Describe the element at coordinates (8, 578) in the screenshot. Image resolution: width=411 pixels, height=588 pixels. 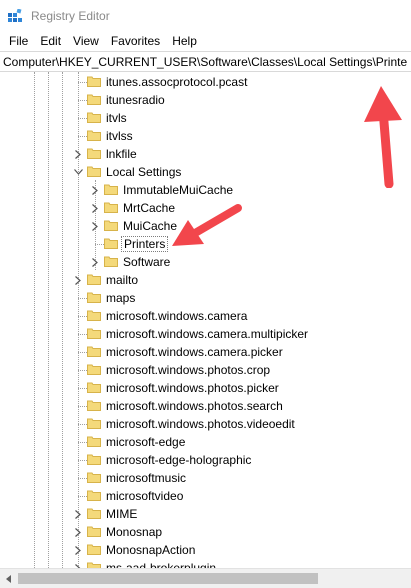
I see `scroll-left-arrow-icon` at that location.